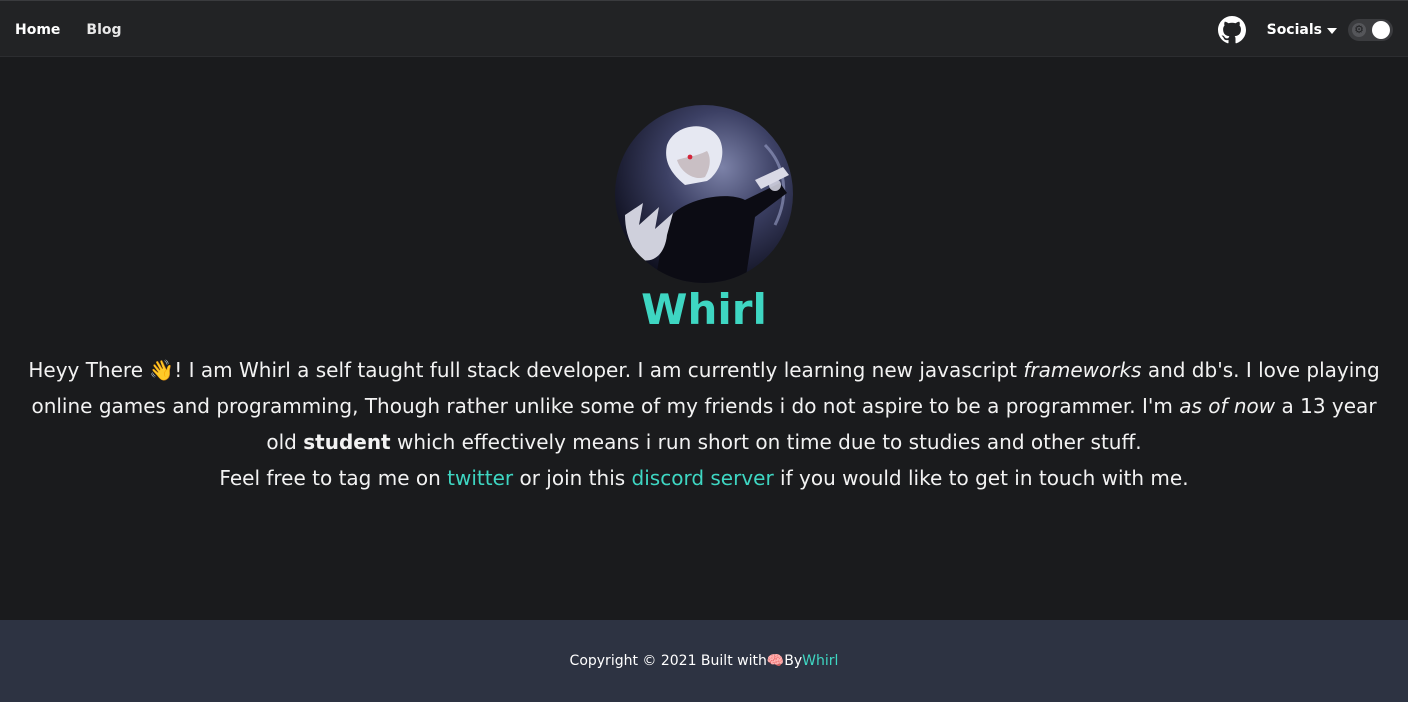 The height and width of the screenshot is (702, 1408). I want to click on nav-blog-link: Blog, so click(103, 30).